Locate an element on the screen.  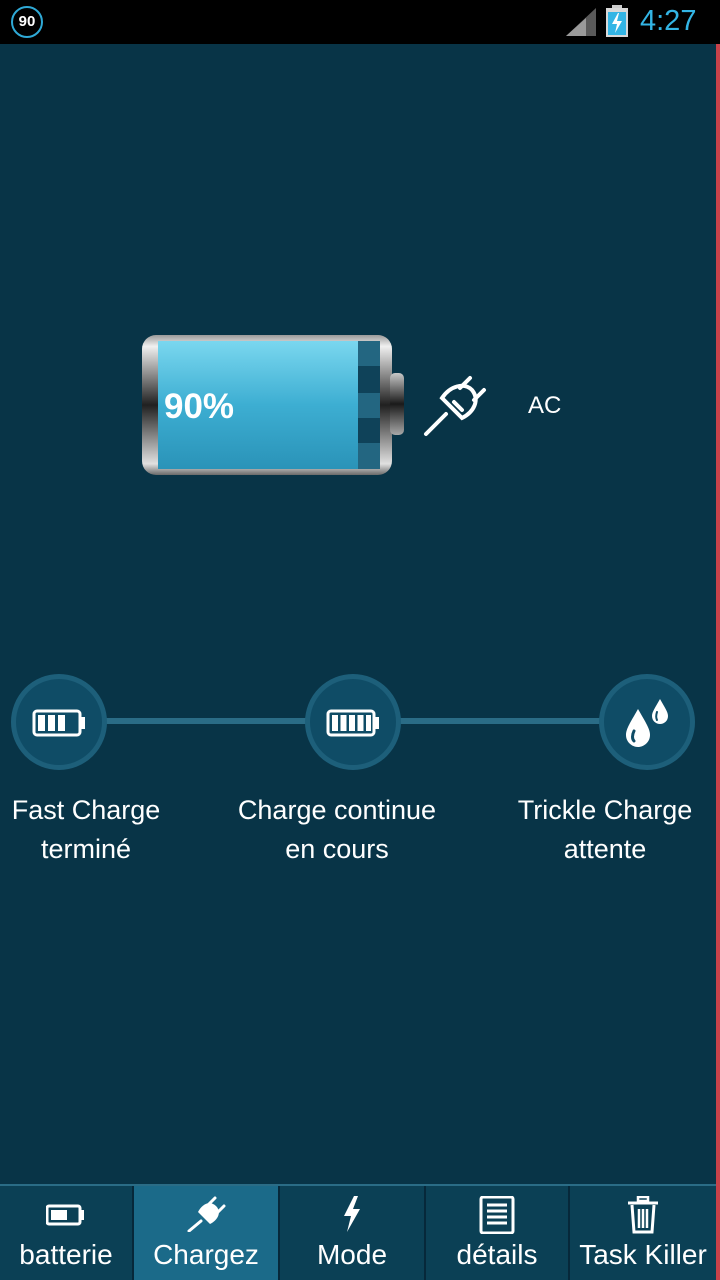
nav-tab-details: détails is located at coordinates (498, 1233).